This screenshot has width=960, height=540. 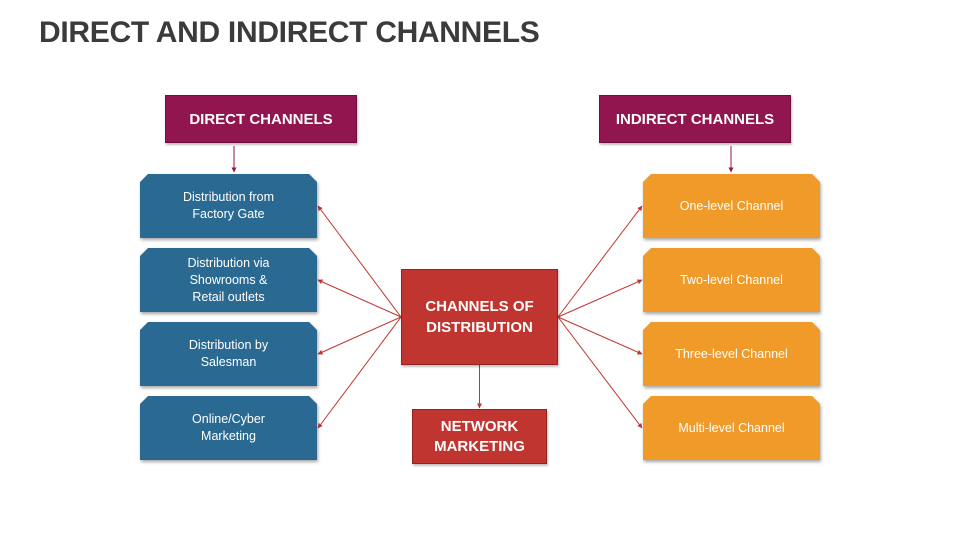 I want to click on label-line: Distribution from, so click(x=228, y=197).